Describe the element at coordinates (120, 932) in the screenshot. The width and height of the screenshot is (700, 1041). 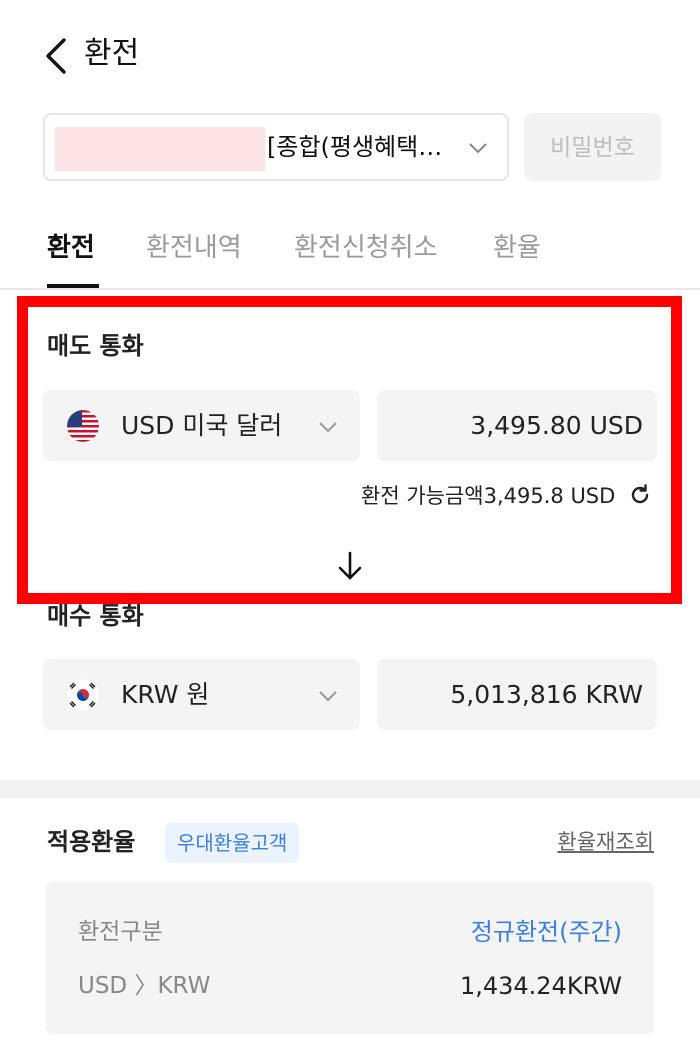
I see `exchange-type-label: 환전구분` at that location.